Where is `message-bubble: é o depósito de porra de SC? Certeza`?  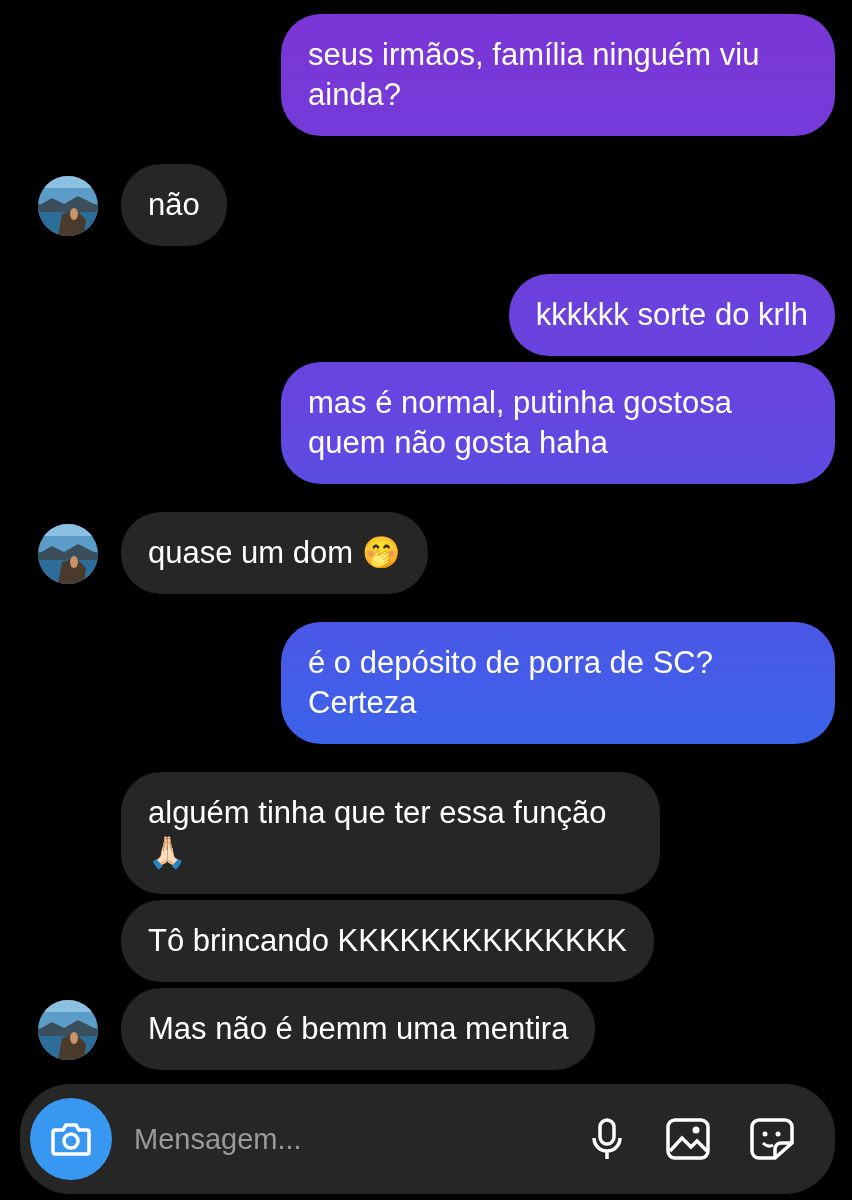
message-bubble: é o depósito de porra de SC? Certeza is located at coordinates (558, 683).